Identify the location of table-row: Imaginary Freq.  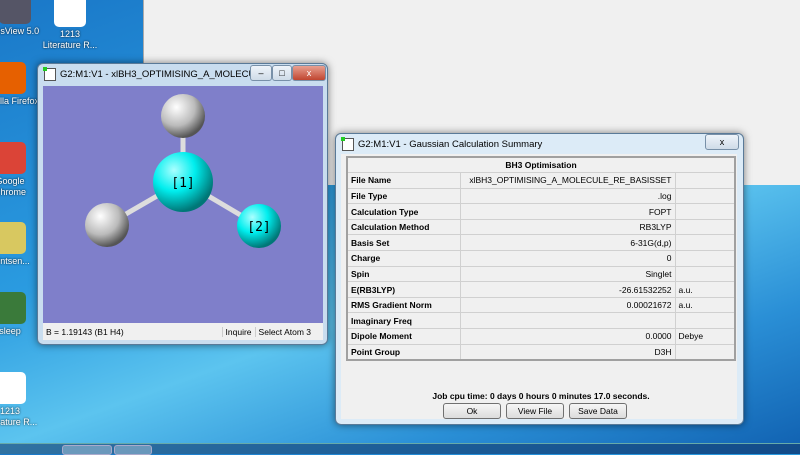
(541, 321).